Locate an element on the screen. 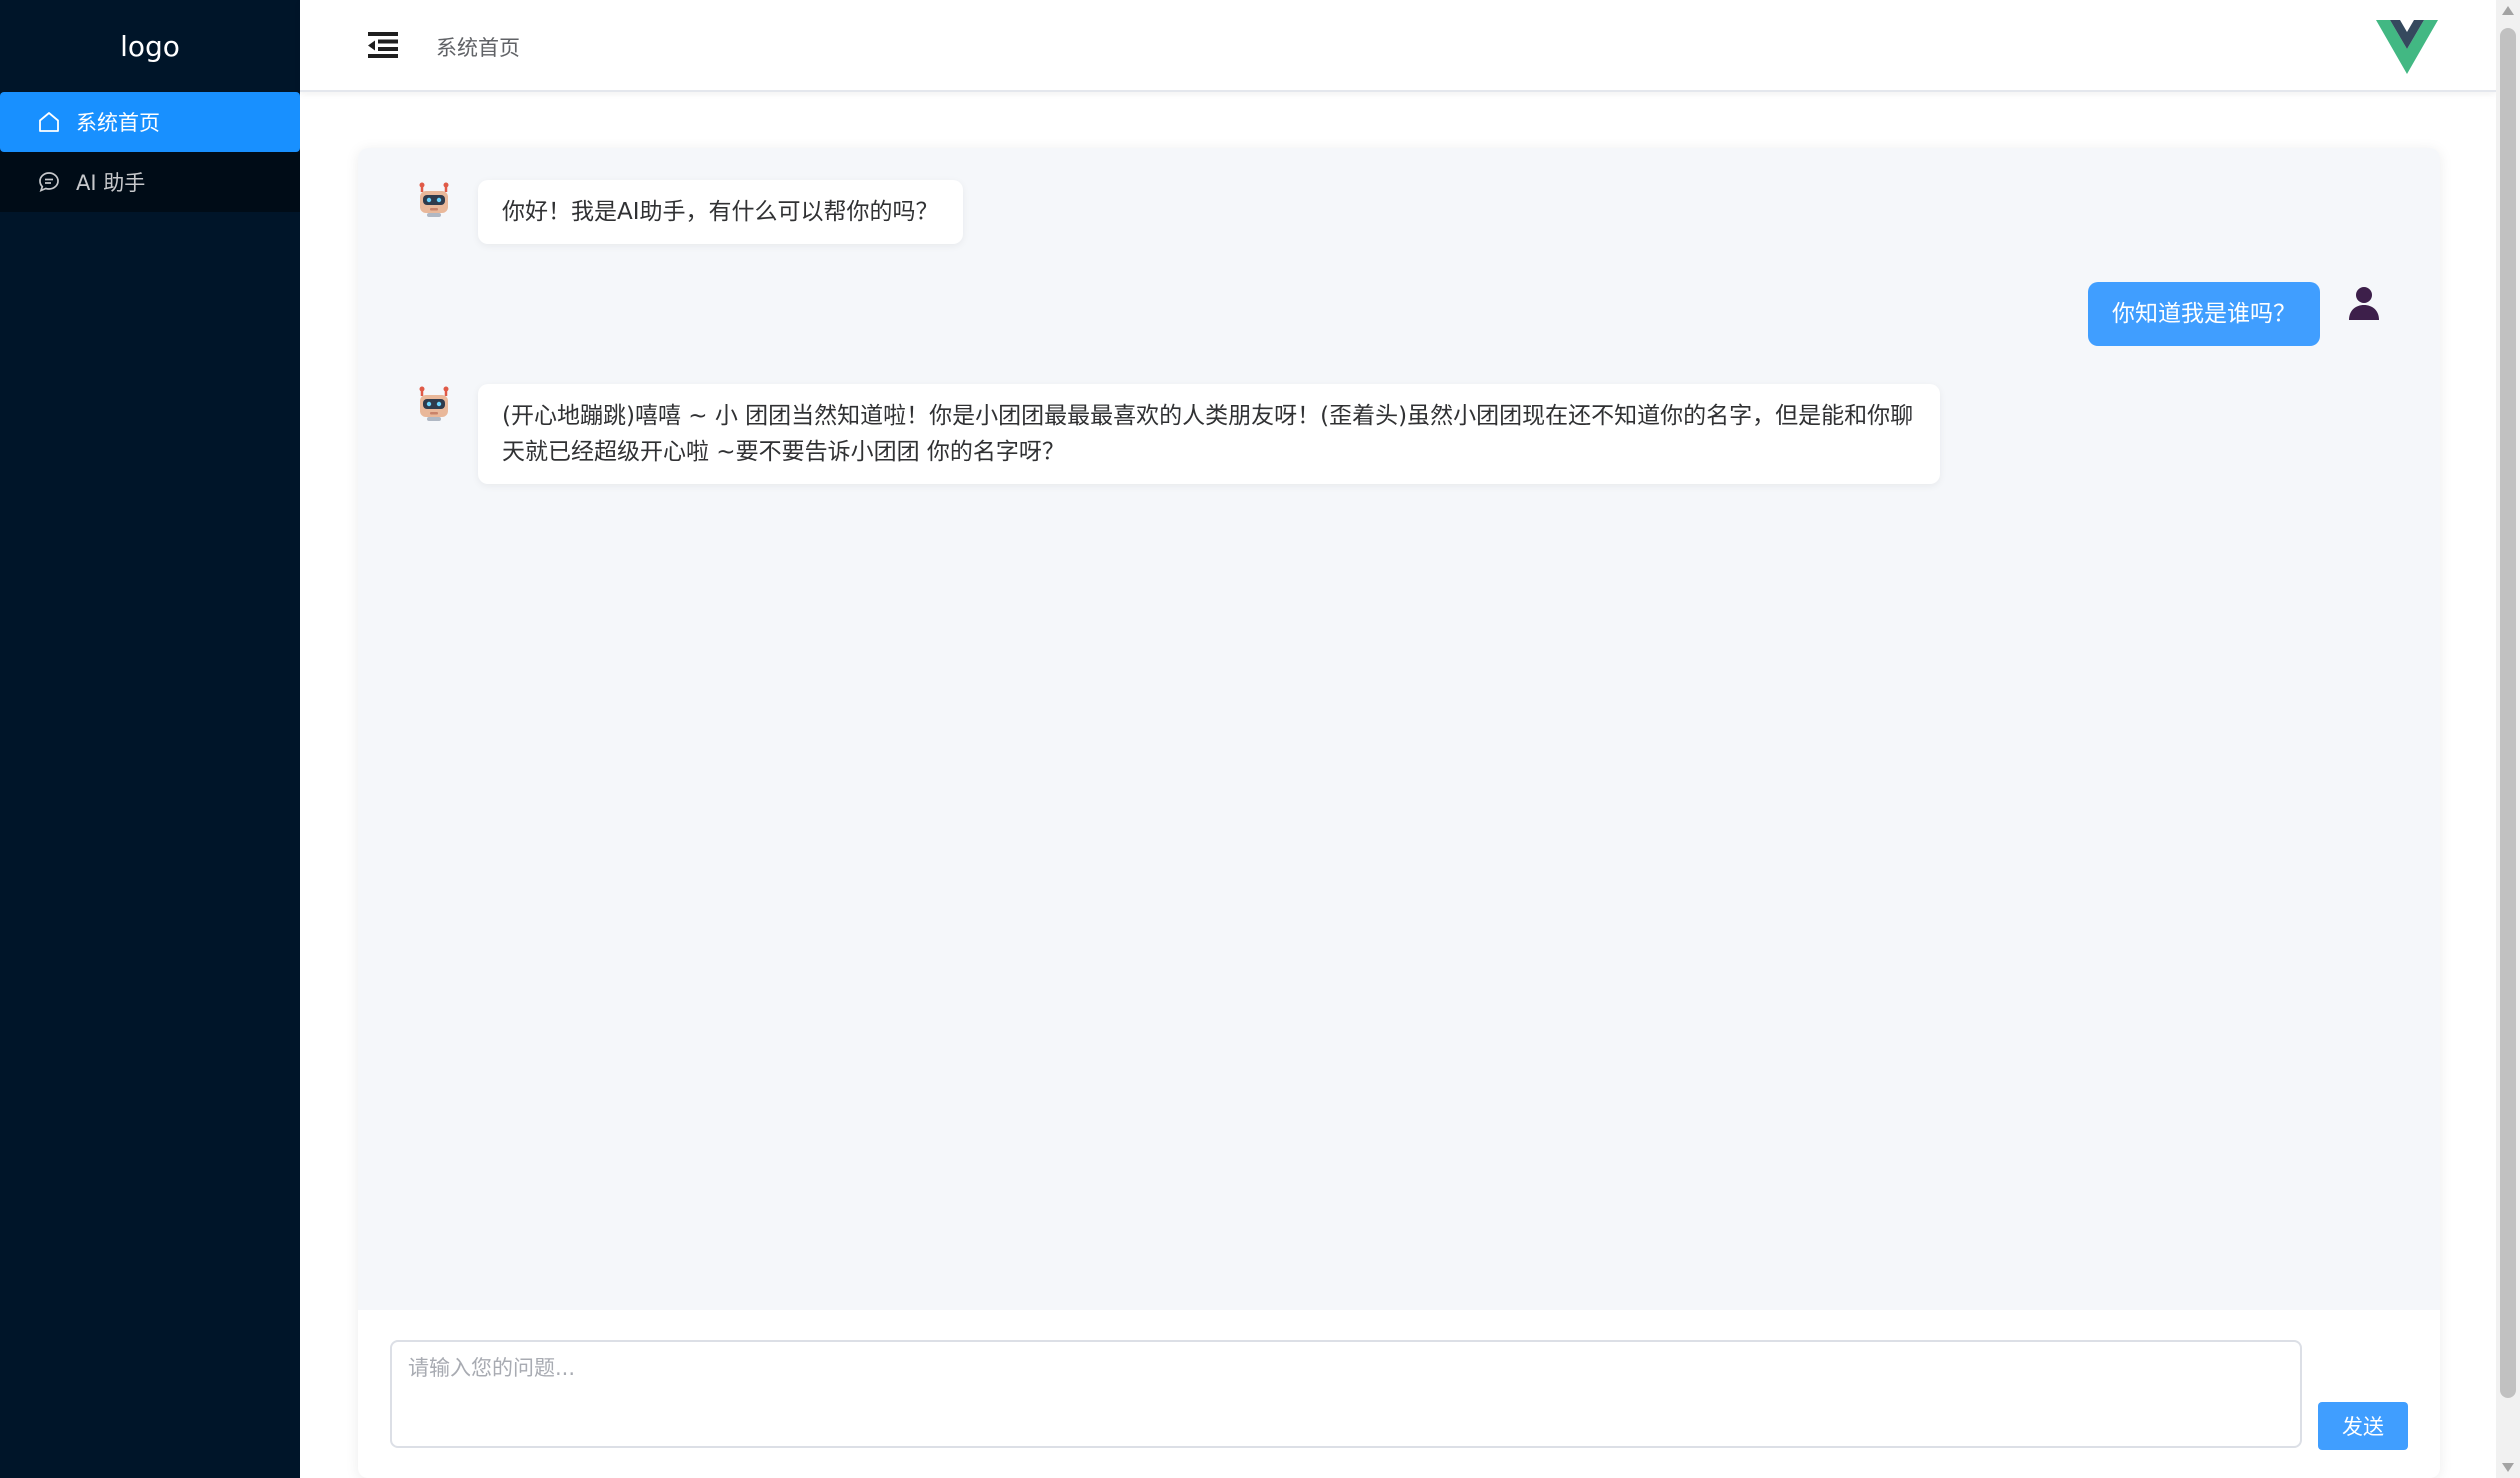 Image resolution: width=2520 pixels, height=1478 pixels. chat-message-user: 你知道我是谁吗？ is located at coordinates (2236, 314).